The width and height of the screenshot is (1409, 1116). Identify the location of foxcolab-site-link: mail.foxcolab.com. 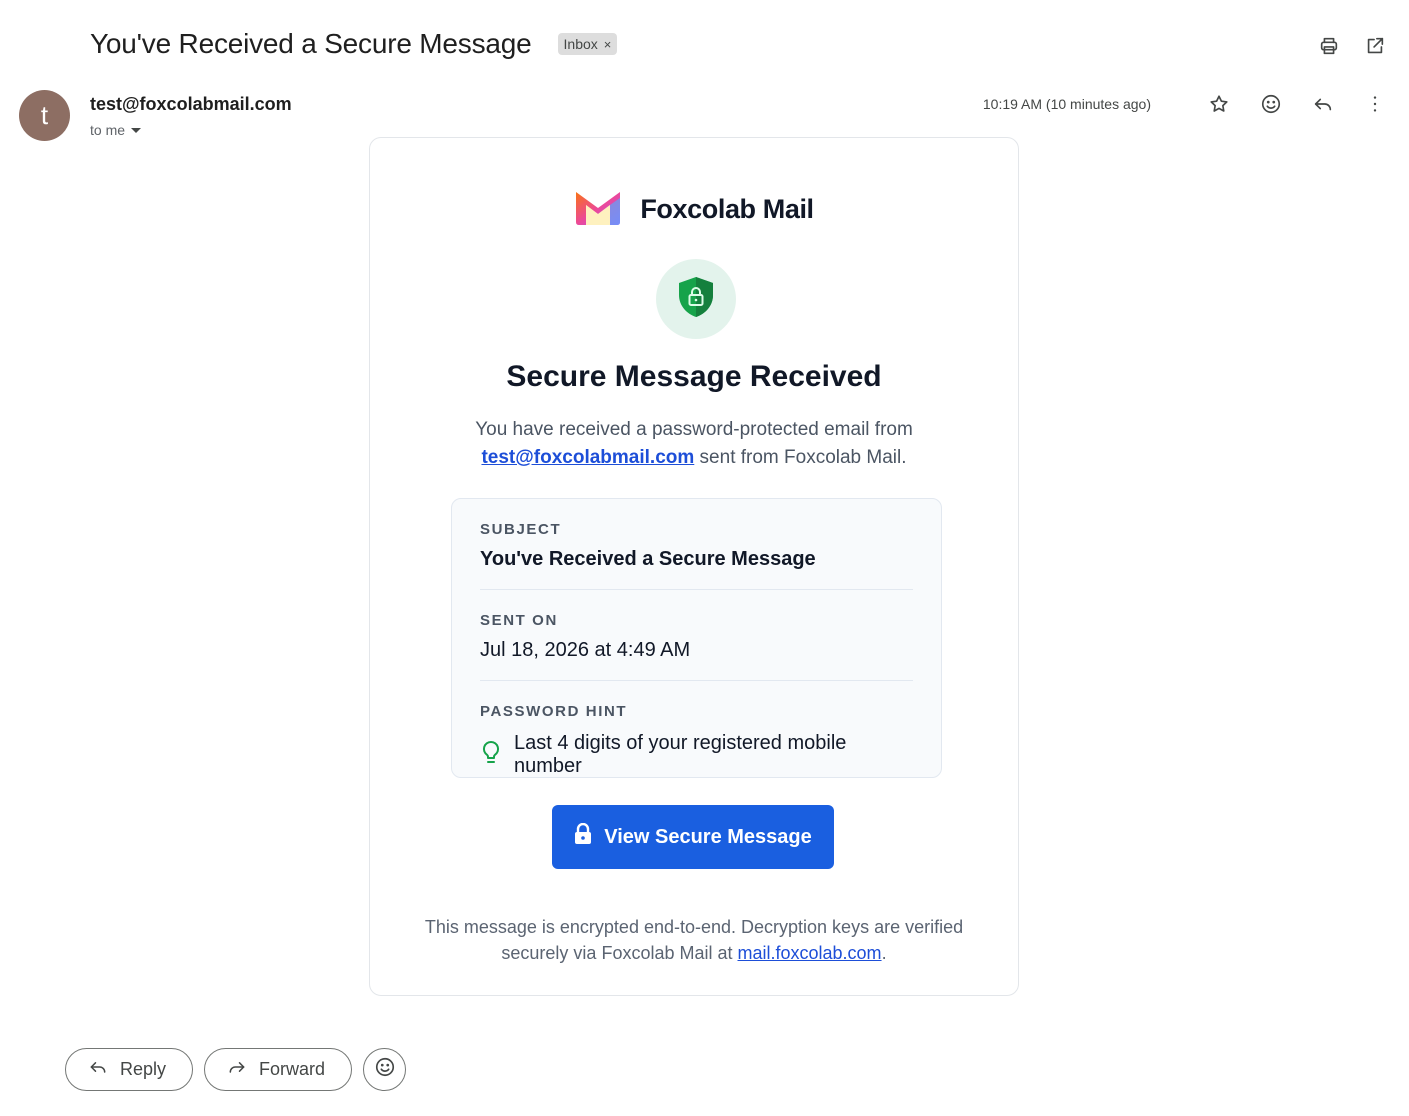
(810, 953).